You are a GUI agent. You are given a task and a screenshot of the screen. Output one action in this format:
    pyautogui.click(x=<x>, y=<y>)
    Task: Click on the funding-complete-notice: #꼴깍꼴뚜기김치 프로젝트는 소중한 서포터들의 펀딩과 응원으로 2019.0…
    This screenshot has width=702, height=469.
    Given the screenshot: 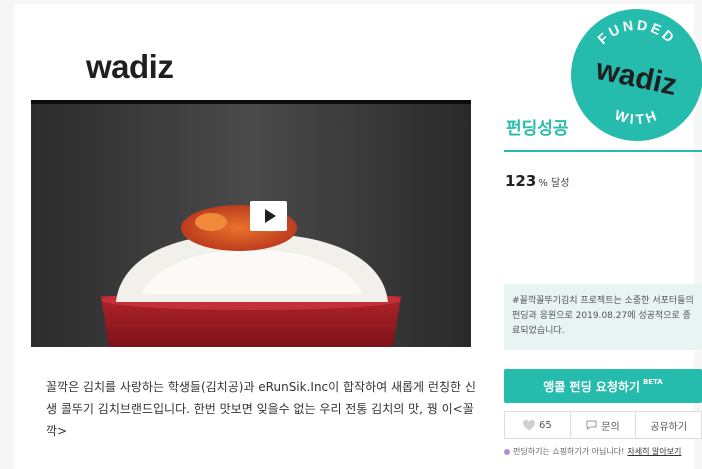 What is the action you would take?
    pyautogui.click(x=603, y=317)
    